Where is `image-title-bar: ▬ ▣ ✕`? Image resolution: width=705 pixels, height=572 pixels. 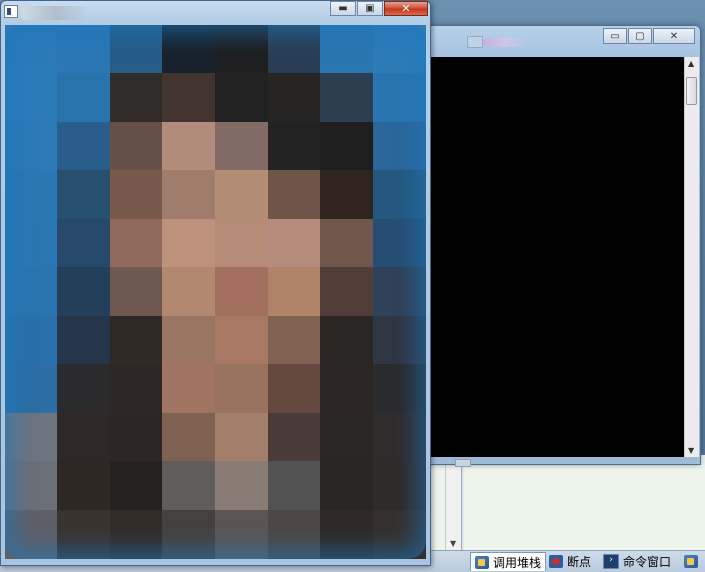 image-title-bar: ▬ ▣ ✕ is located at coordinates (215, 12).